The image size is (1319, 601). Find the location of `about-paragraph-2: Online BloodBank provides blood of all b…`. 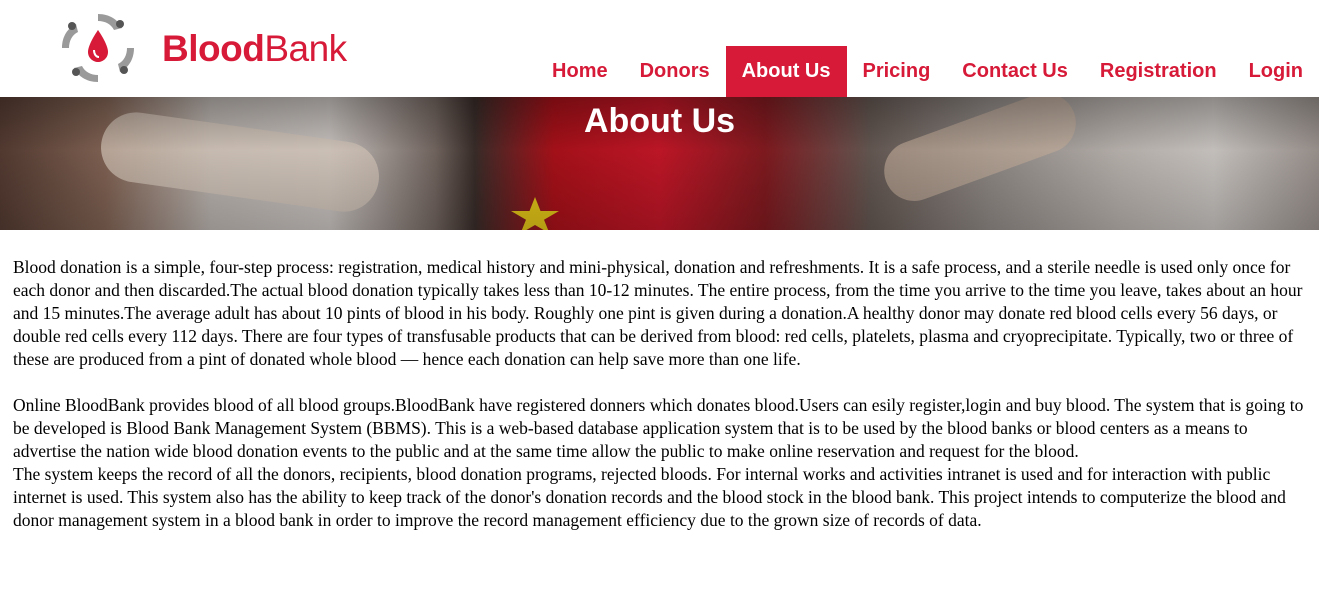

about-paragraph-2: Online BloodBank provides blood of all b… is located at coordinates (658, 428).